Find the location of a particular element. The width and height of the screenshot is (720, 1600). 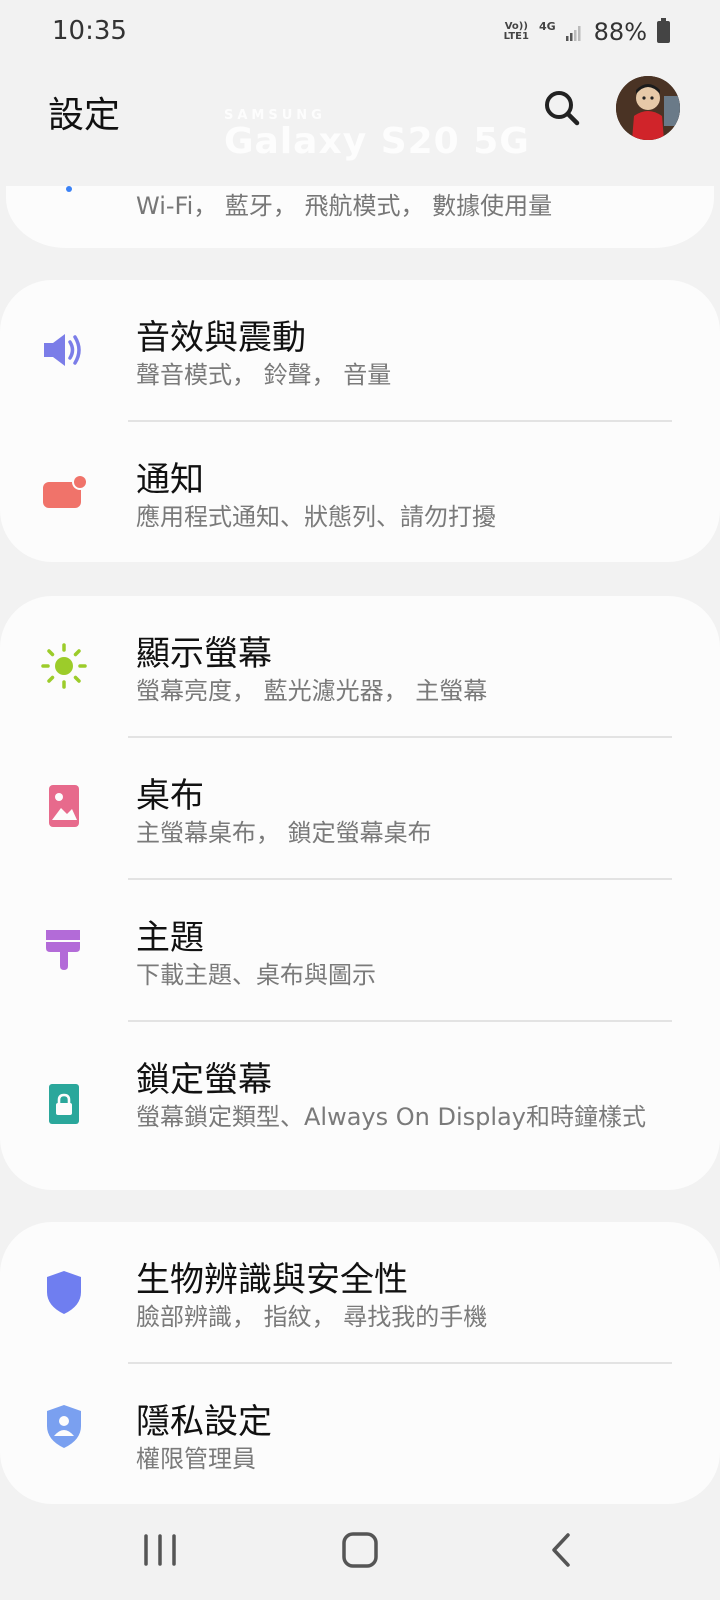

settings-item-display: 顯示螢幕 螢幕亮度， 藍光濾光器， 主螢幕 is located at coordinates (360, 666).